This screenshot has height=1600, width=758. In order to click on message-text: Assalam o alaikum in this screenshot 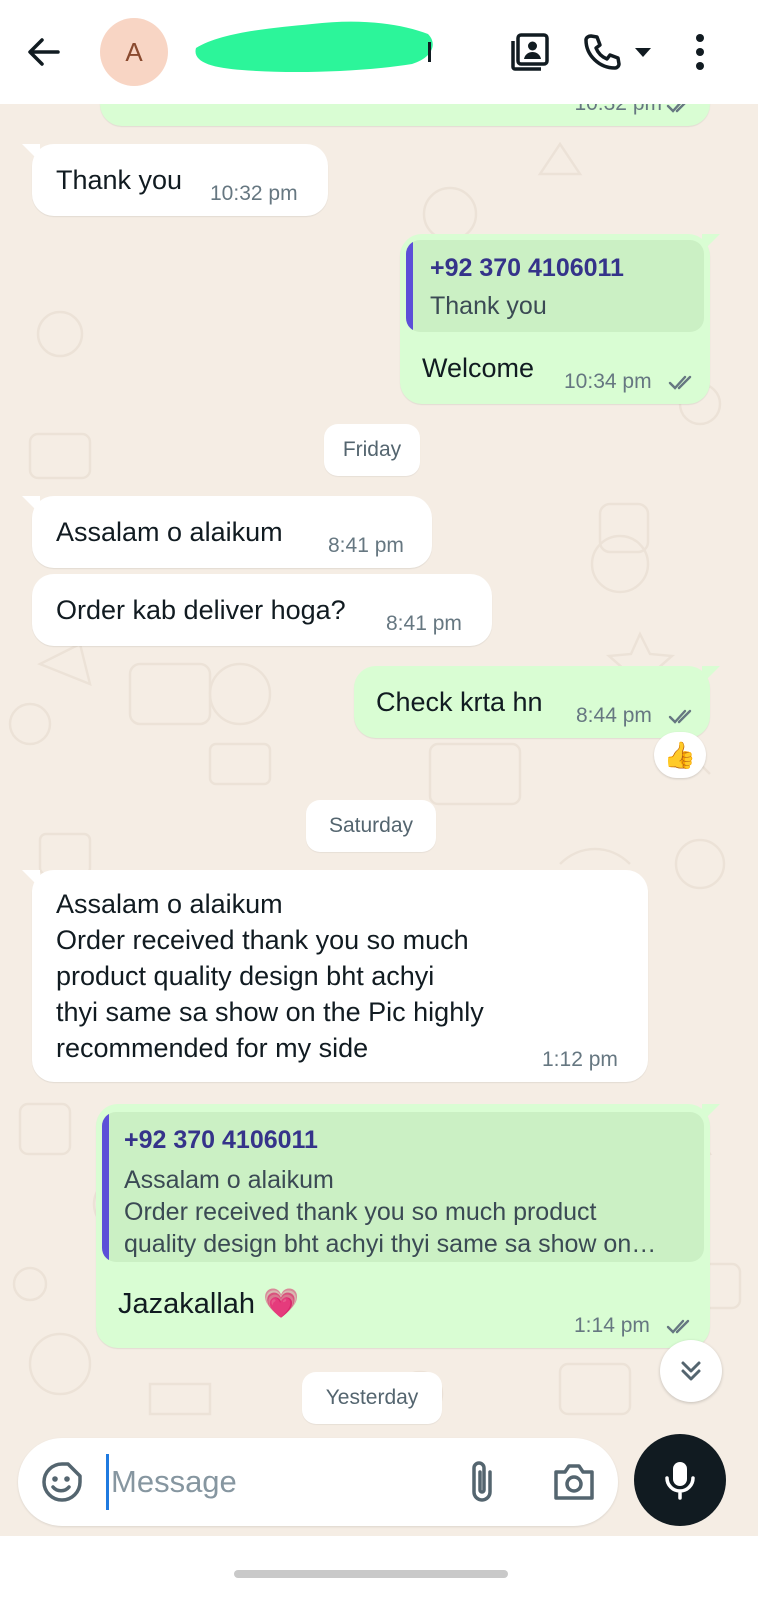, I will do `click(169, 532)`.